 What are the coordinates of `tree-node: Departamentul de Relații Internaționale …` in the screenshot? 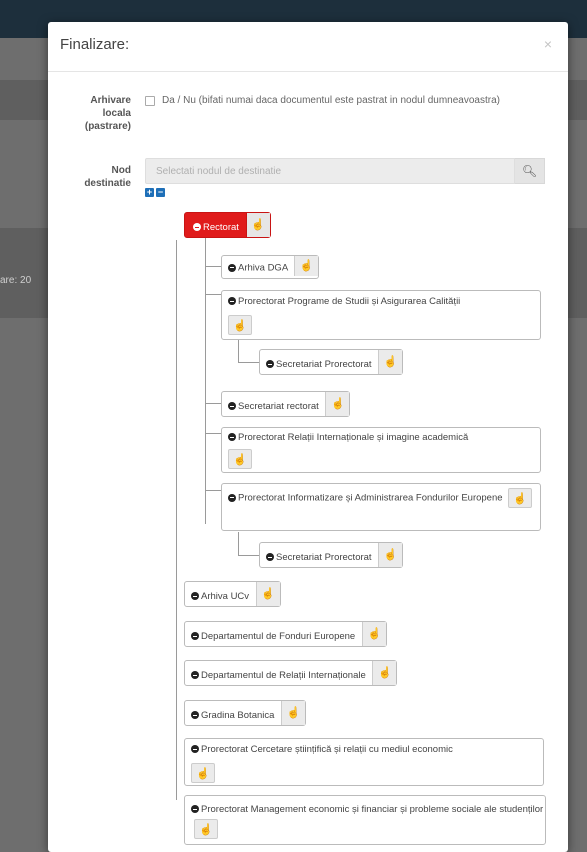 It's located at (291, 673).